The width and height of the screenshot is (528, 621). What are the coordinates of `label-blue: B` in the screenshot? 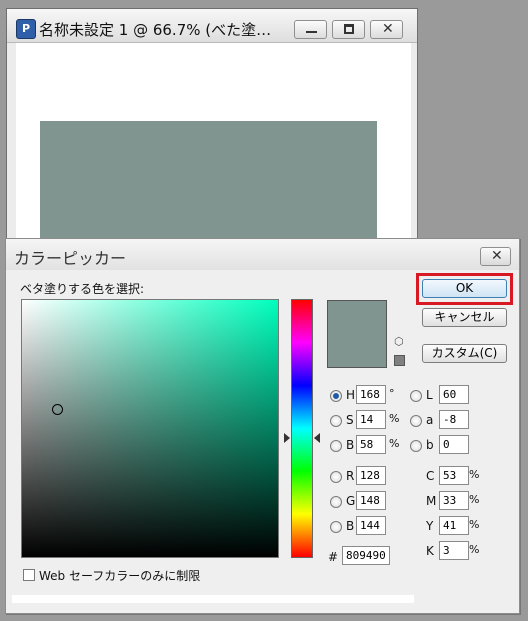 It's located at (350, 526).